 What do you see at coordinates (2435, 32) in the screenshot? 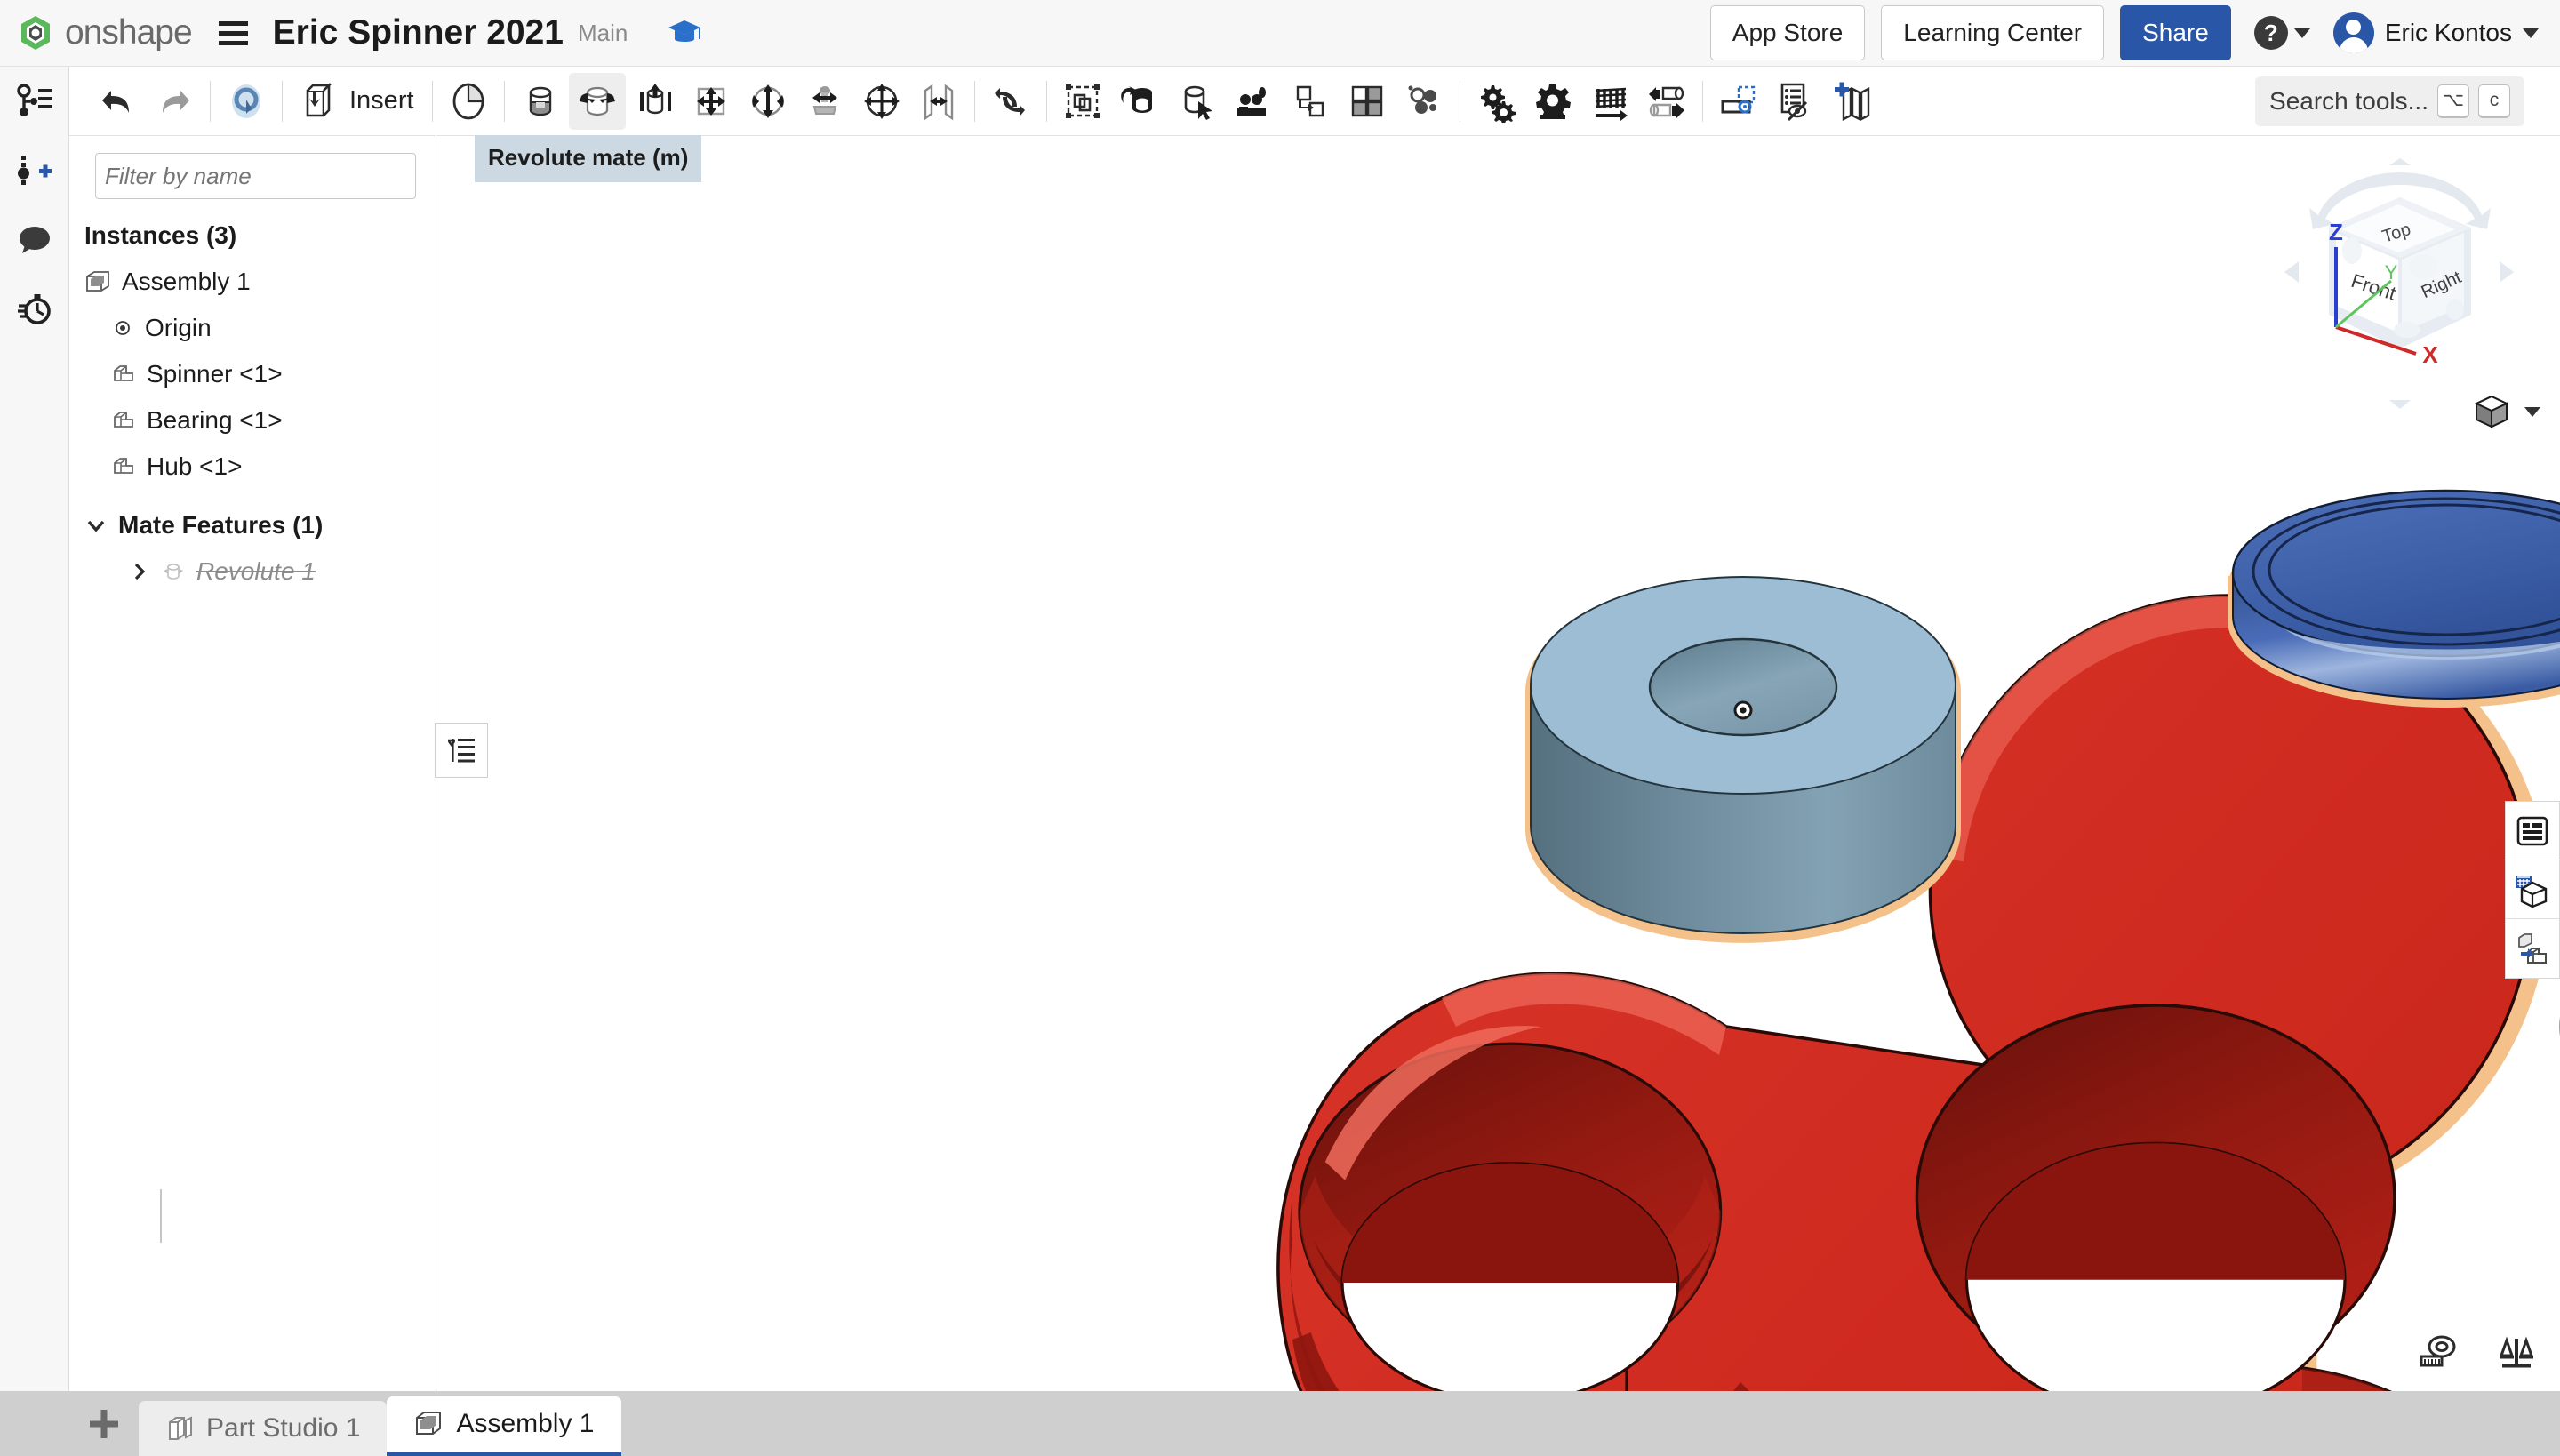
I see `user-menu: Eric Kontos` at bounding box center [2435, 32].